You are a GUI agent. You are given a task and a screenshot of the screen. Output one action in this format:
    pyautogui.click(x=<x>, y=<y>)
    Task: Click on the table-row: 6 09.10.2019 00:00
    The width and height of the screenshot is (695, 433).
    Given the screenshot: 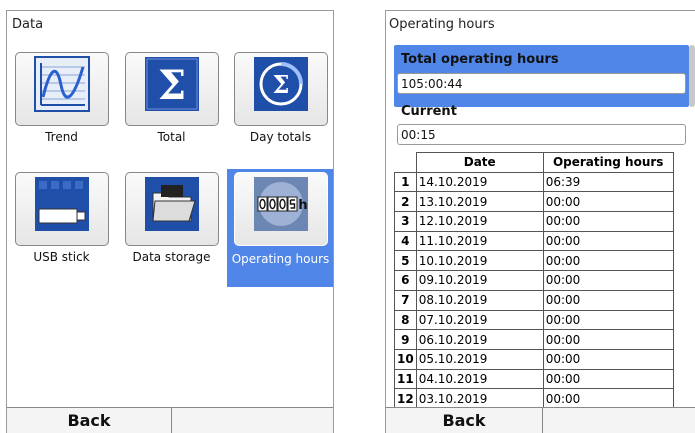 What is the action you would take?
    pyautogui.click(x=534, y=280)
    